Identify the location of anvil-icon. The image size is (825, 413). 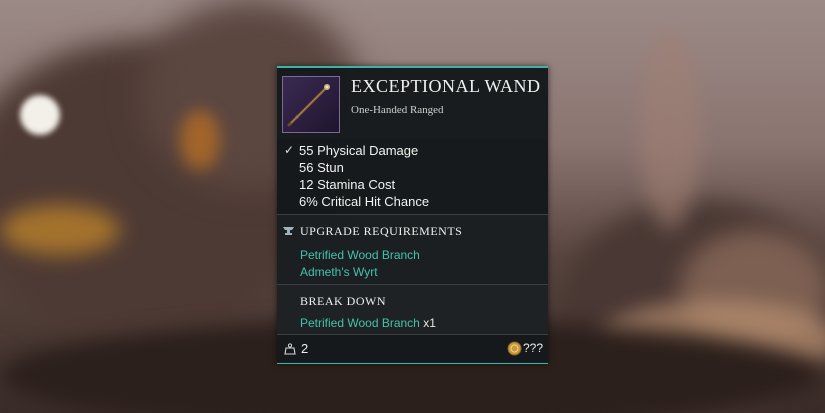
(288, 231).